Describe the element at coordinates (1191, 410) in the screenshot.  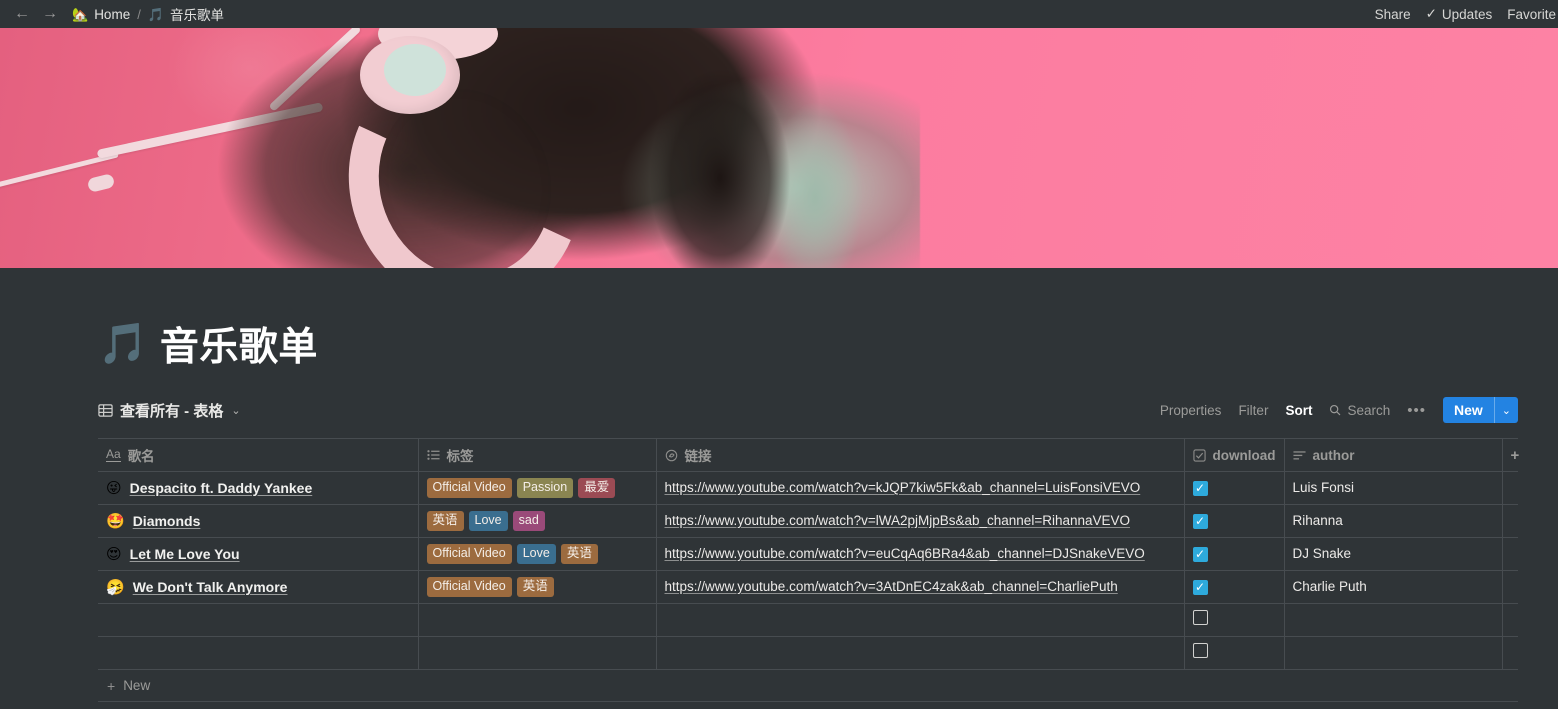
I see `properties-button: Properties` at that location.